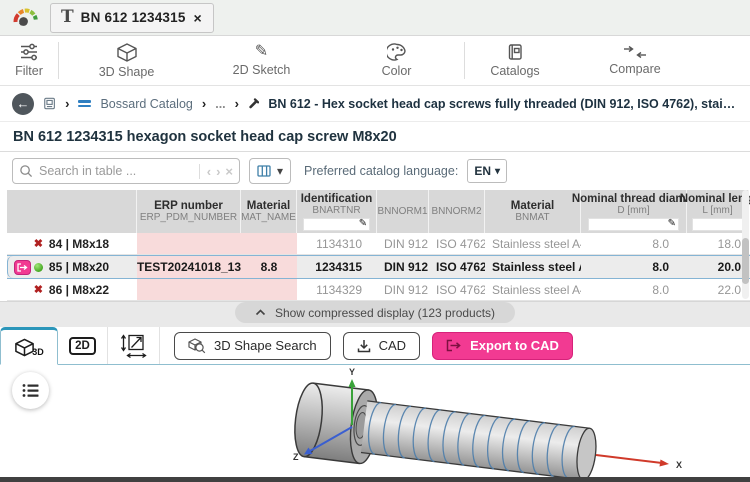  Describe the element at coordinates (38, 267) in the screenshot. I see `available-icon` at that location.